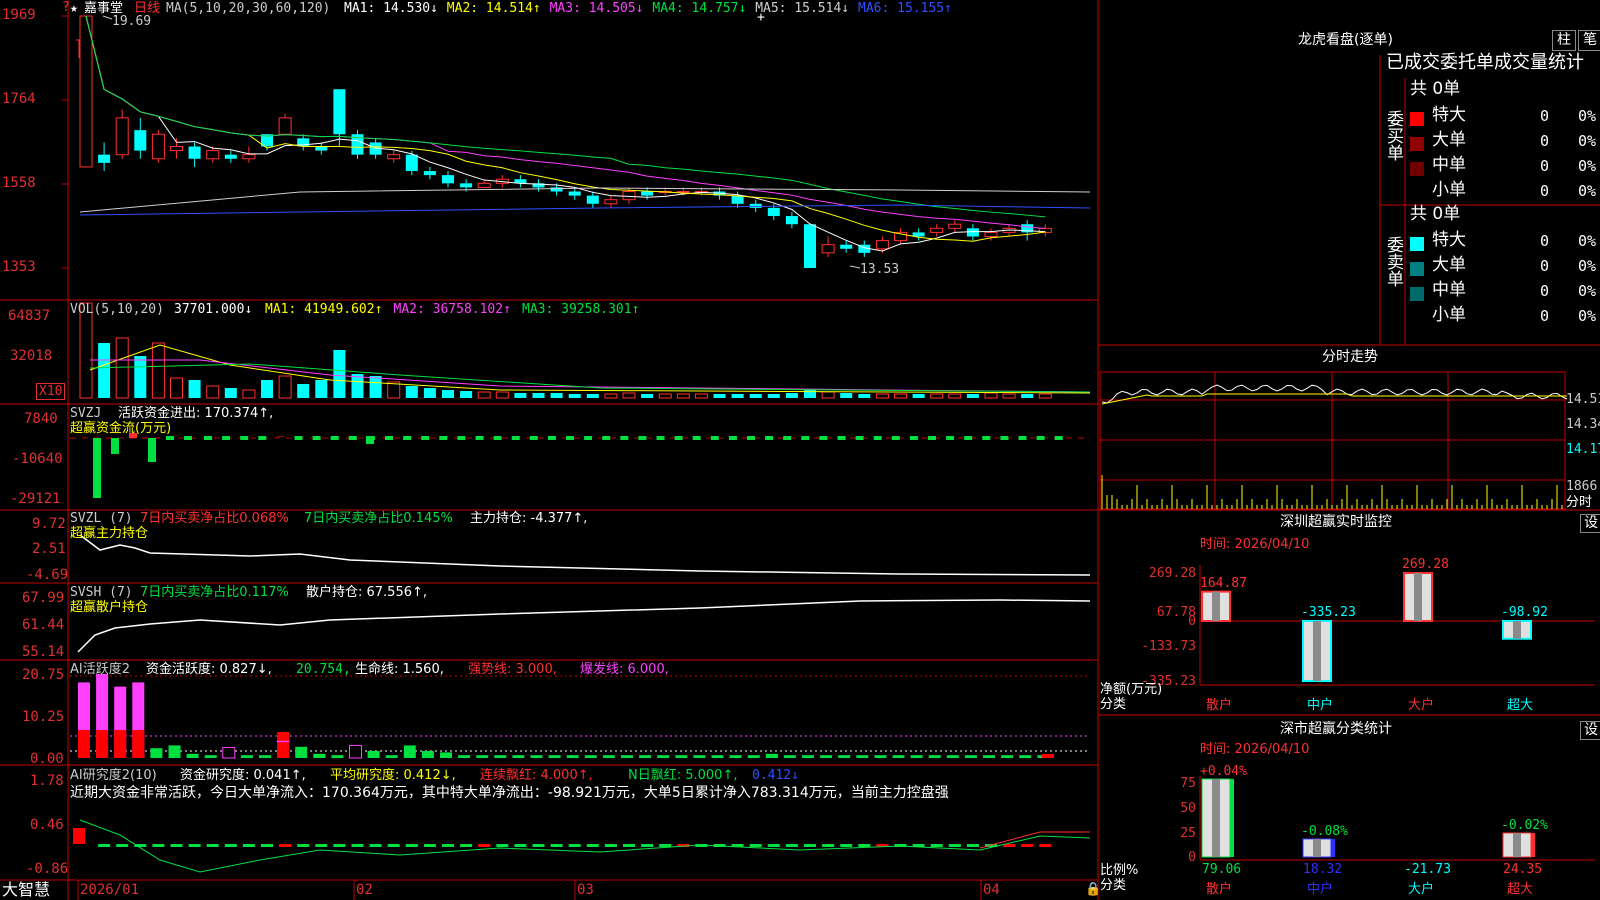 The image size is (1600, 900). Describe the element at coordinates (1582, 486) in the screenshot. I see `intraday-vol-0: 1866` at that location.